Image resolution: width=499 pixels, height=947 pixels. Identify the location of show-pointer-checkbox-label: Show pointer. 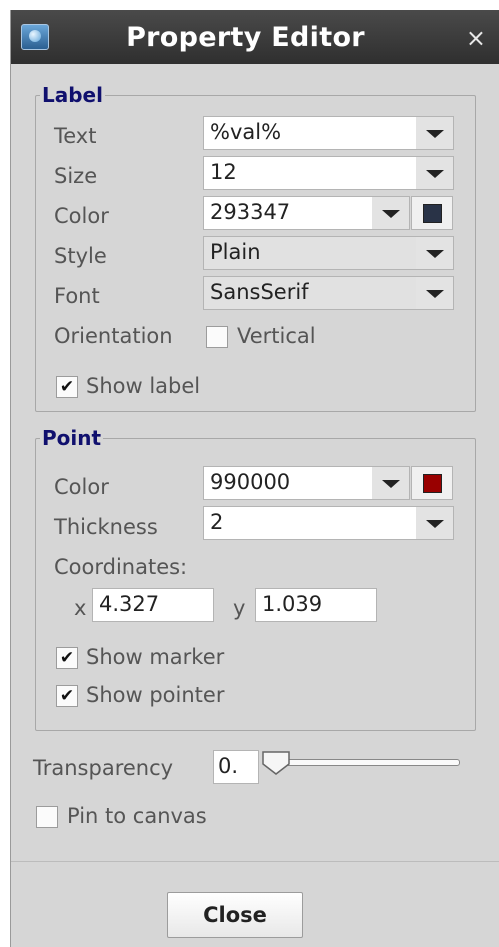
(155, 695).